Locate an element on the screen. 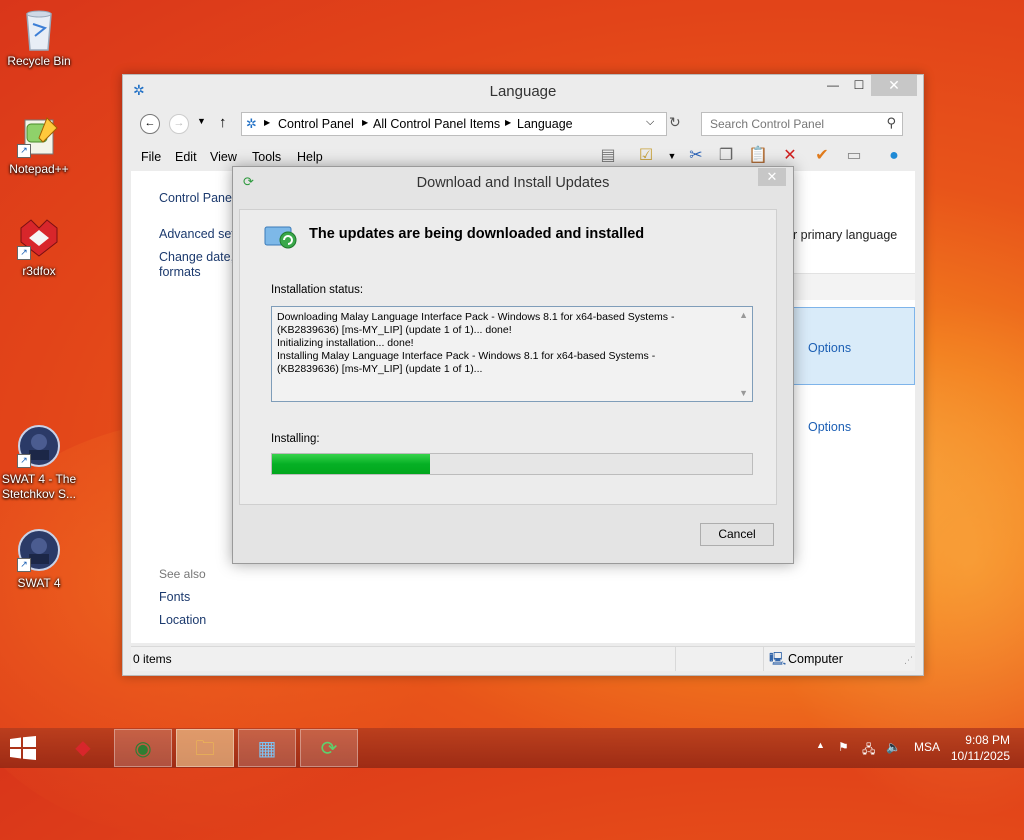  taskbar-windows-update-icon: ⟳ is located at coordinates (329, 748).